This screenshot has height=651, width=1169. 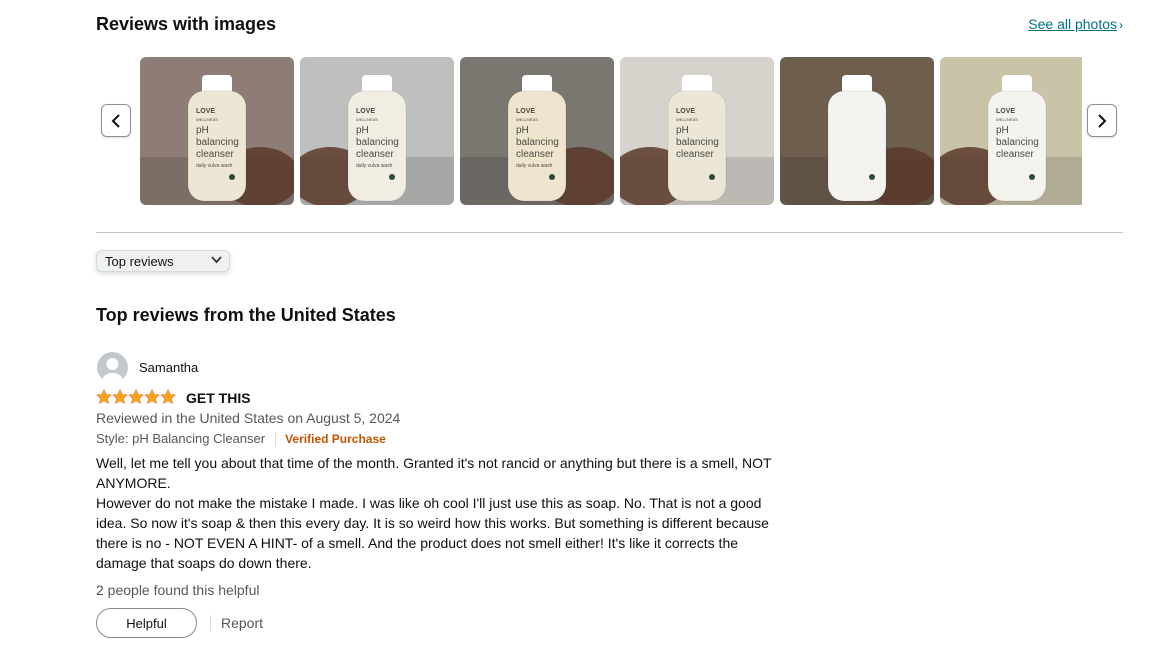 I want to click on avatar, so click(x=112, y=367).